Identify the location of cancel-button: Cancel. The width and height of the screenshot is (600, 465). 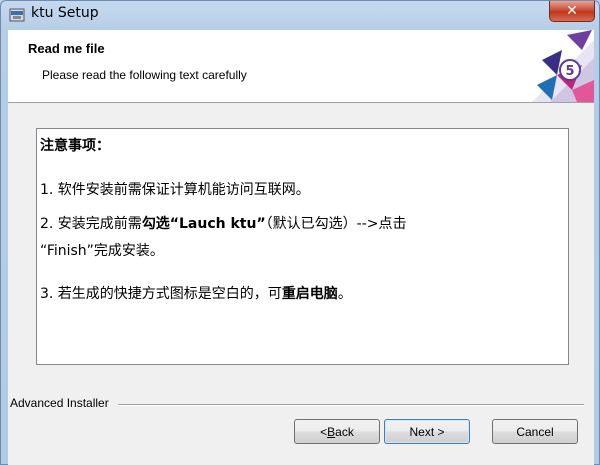
(535, 431).